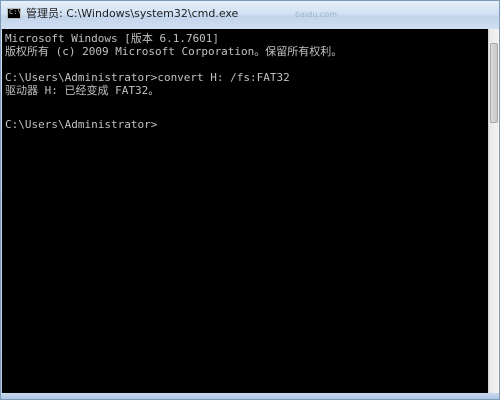 The height and width of the screenshot is (400, 500). What do you see at coordinates (81, 124) in the screenshot?
I see `console-line-prompt: C:\Users\Administrator>` at bounding box center [81, 124].